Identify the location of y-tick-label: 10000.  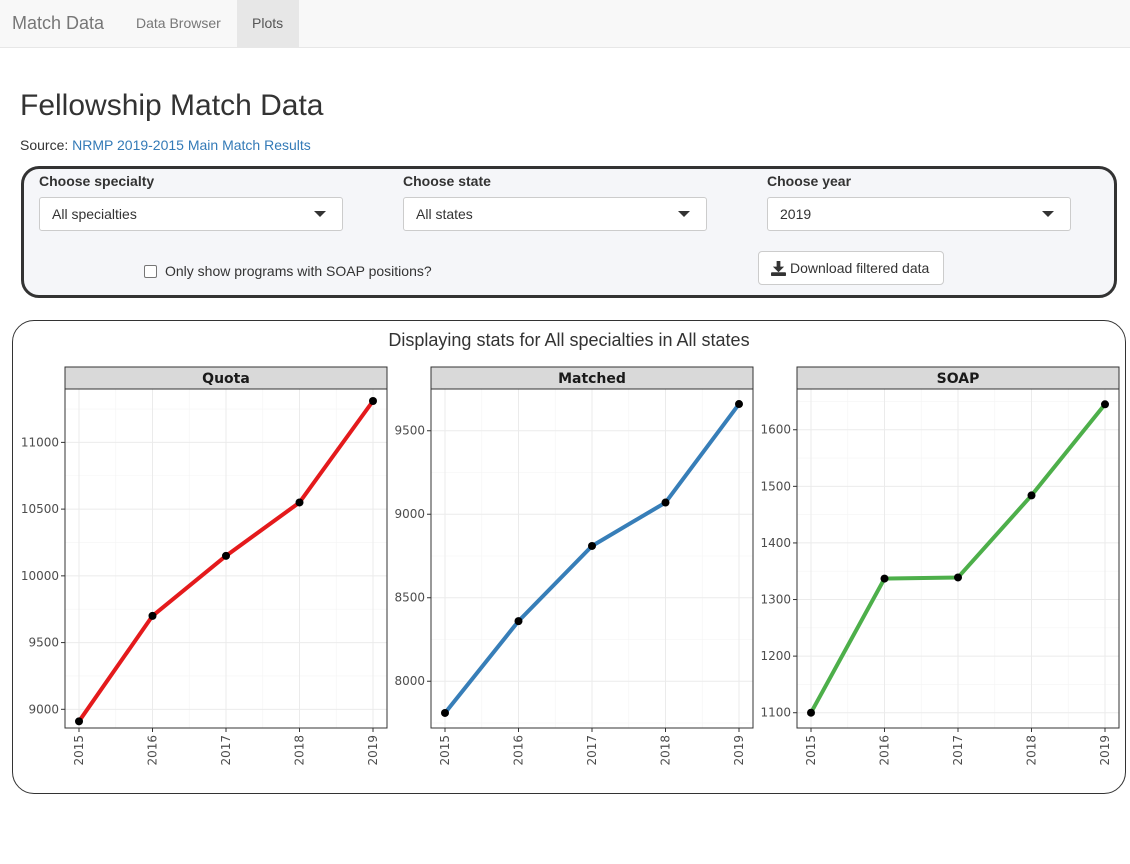
(40, 576).